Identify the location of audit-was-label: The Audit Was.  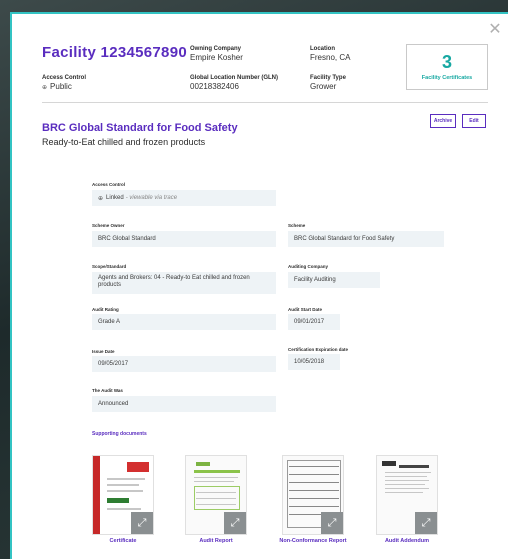
(107, 390).